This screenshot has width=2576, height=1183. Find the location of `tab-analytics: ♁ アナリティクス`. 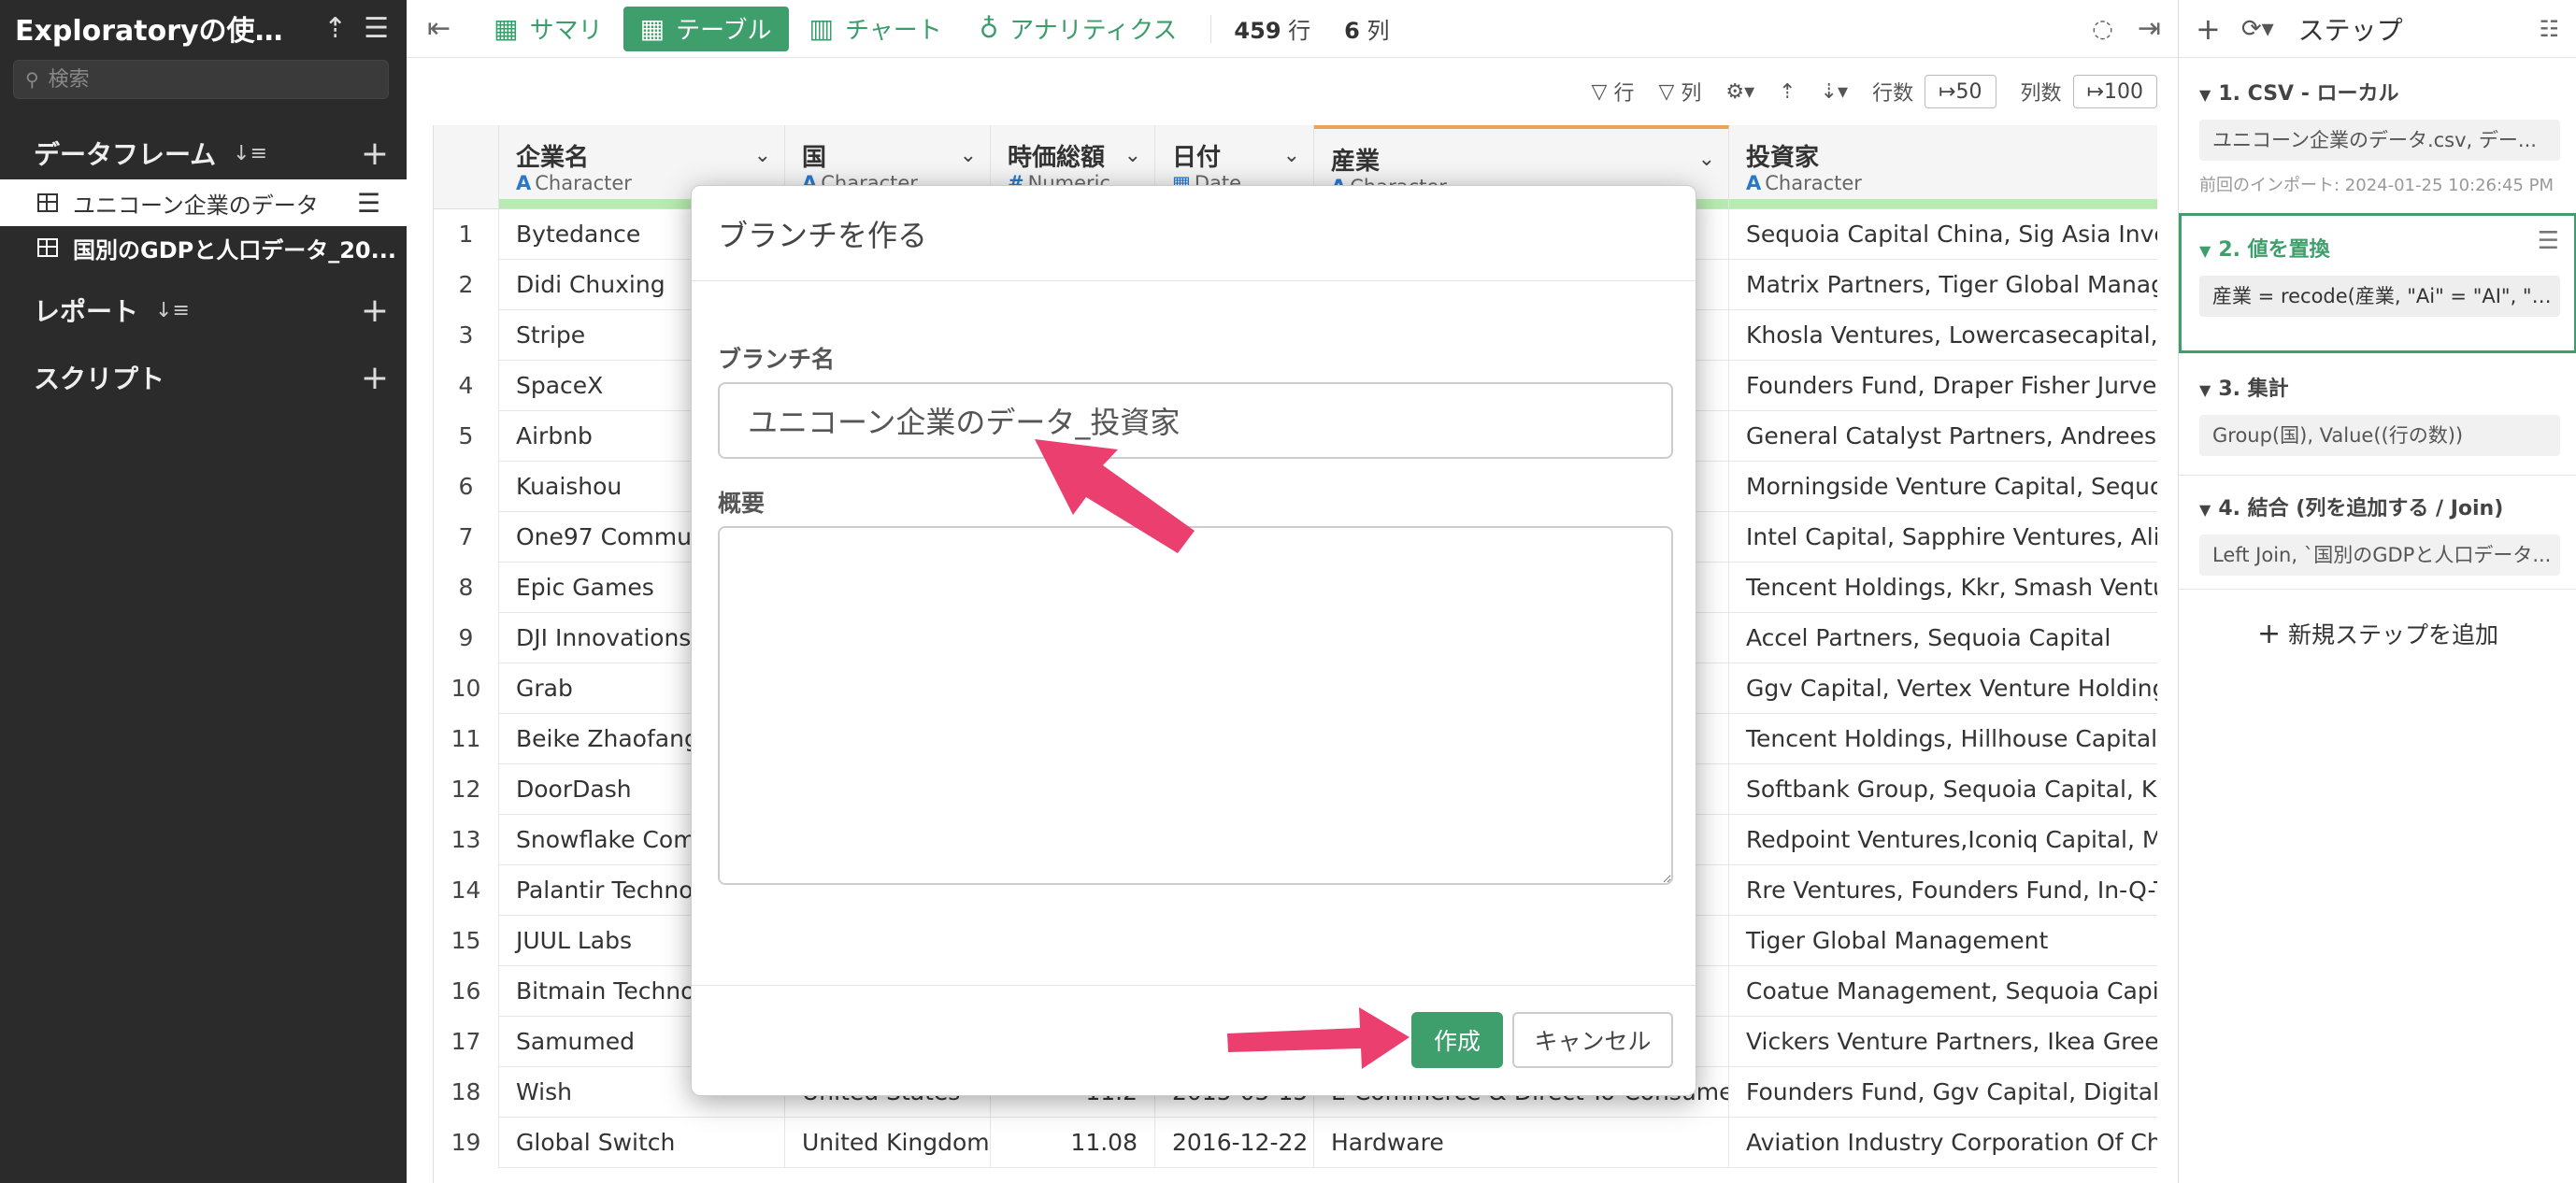

tab-analytics: ♁ アナリティクス is located at coordinates (1079, 29).